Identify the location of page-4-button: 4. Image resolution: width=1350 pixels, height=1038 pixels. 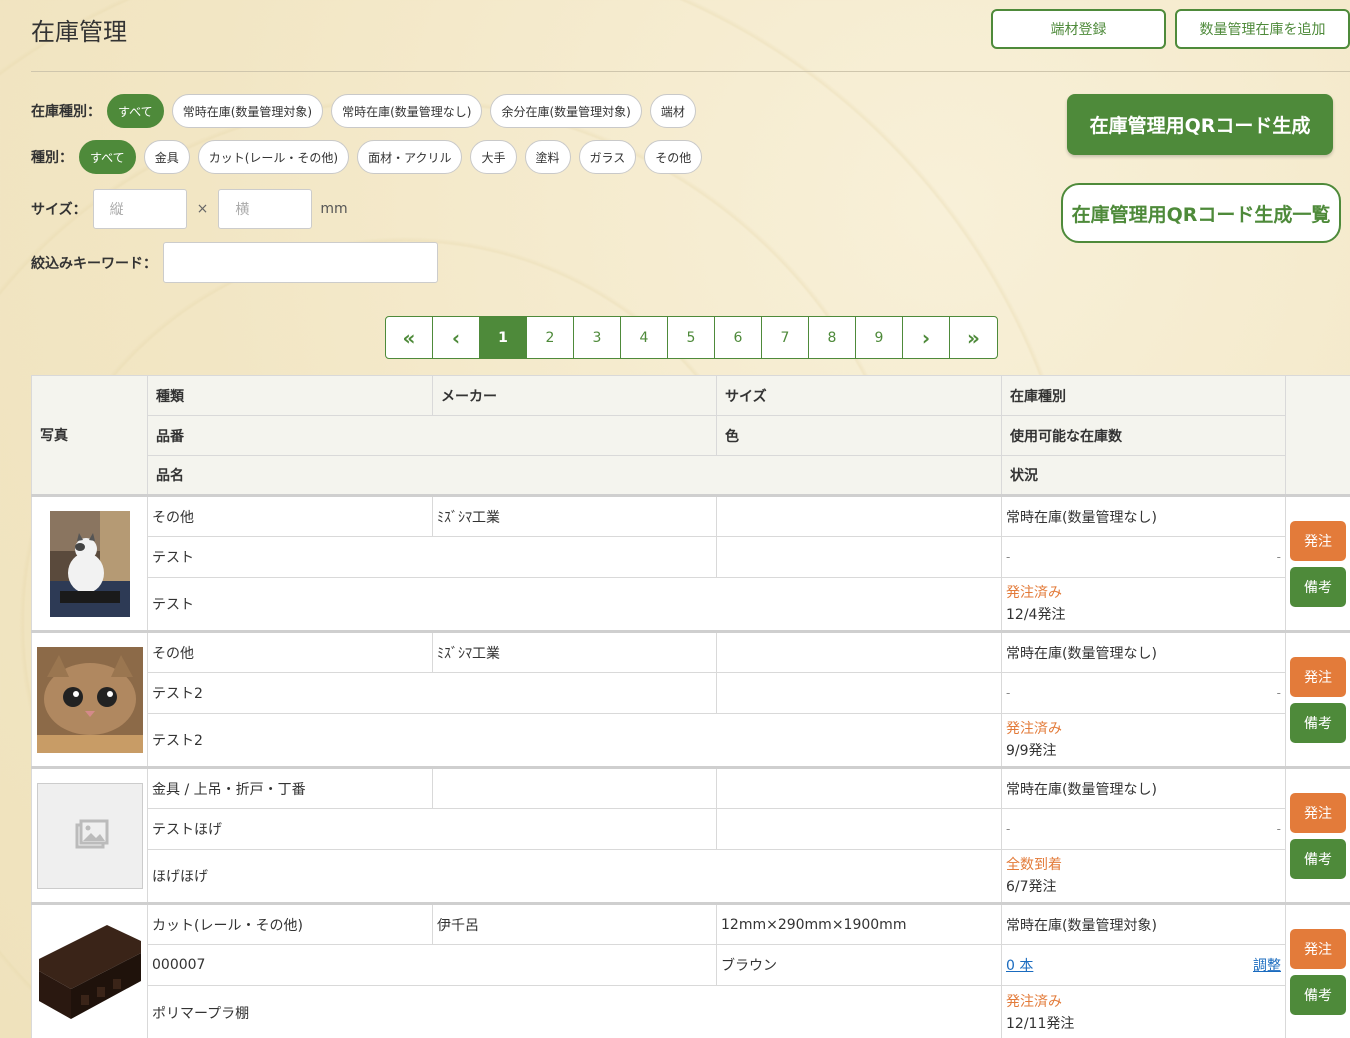
(644, 337).